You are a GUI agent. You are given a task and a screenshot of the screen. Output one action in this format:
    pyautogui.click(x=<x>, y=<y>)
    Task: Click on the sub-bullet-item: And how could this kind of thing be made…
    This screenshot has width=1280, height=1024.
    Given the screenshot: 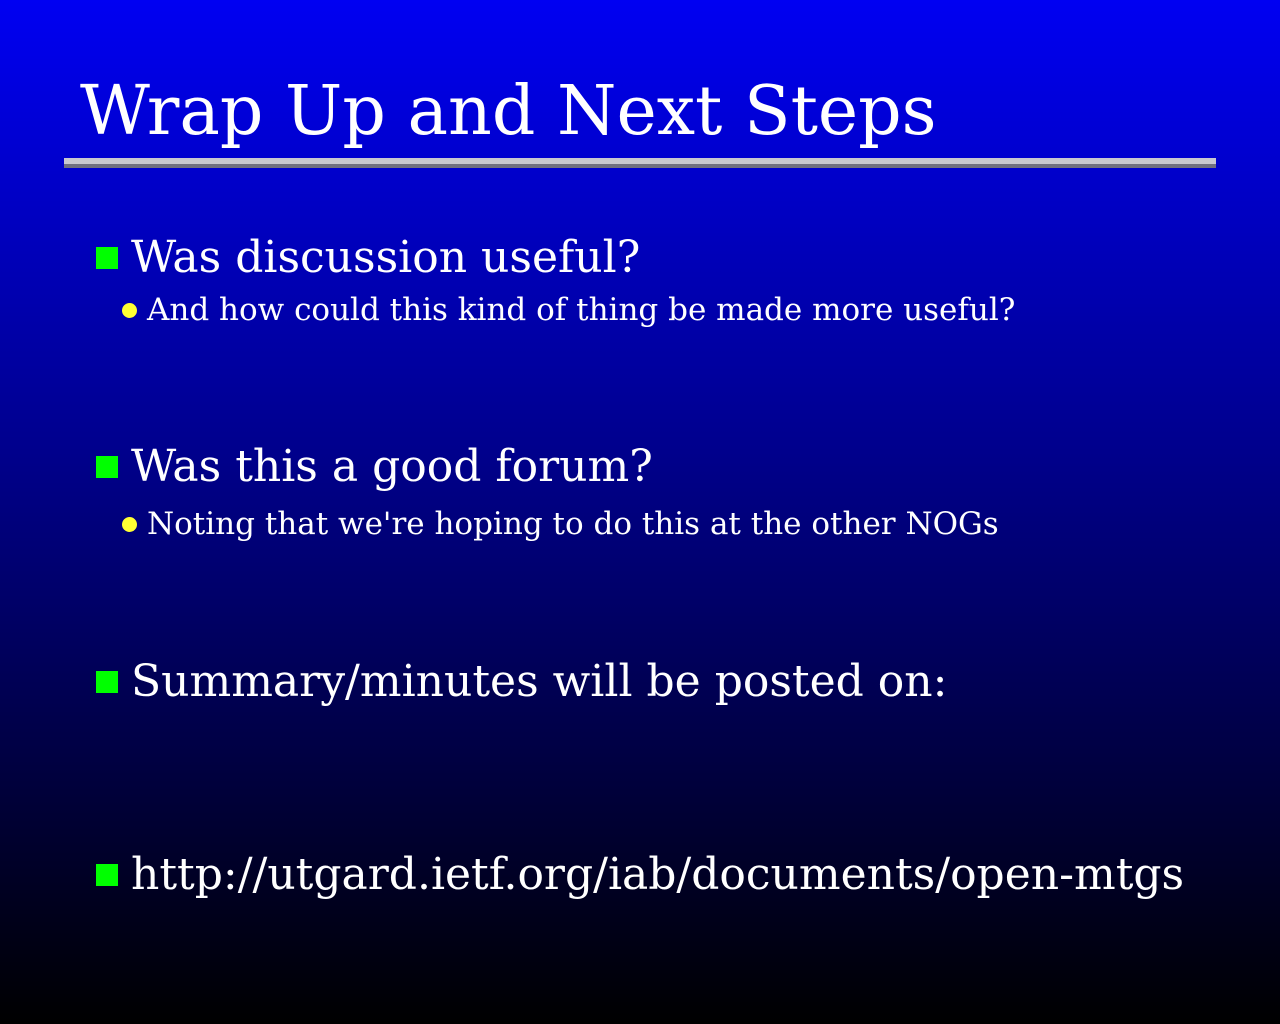 What is the action you would take?
    pyautogui.click(x=568, y=310)
    